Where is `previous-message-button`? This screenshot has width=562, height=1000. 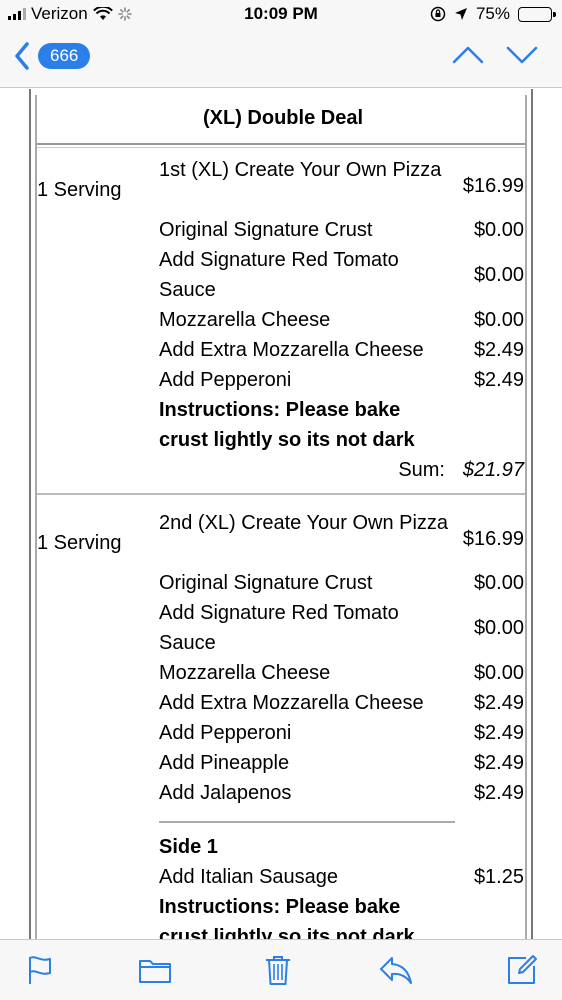
previous-message-button is located at coordinates (468, 55).